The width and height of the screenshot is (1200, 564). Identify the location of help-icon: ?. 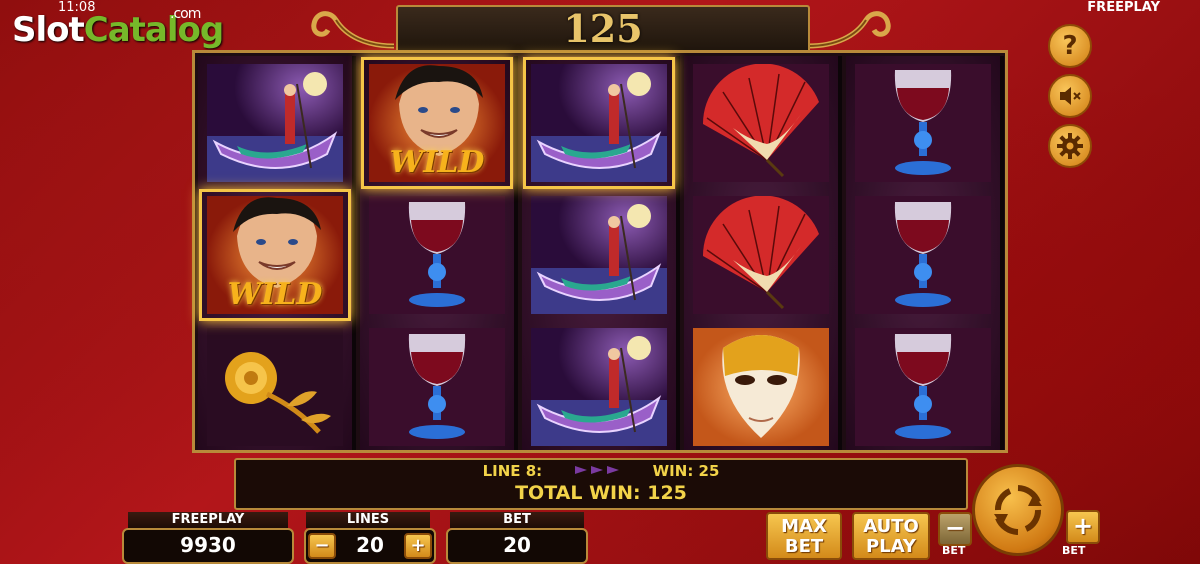
(1070, 46).